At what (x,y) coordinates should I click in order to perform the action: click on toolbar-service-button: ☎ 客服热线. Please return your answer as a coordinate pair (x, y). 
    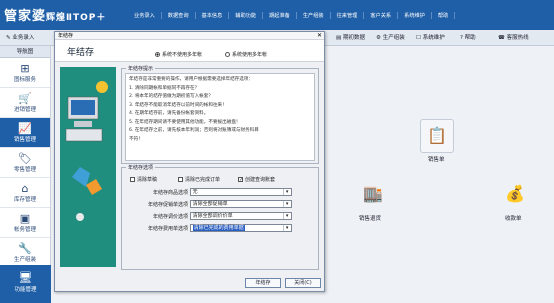
    Looking at the image, I should click on (513, 37).